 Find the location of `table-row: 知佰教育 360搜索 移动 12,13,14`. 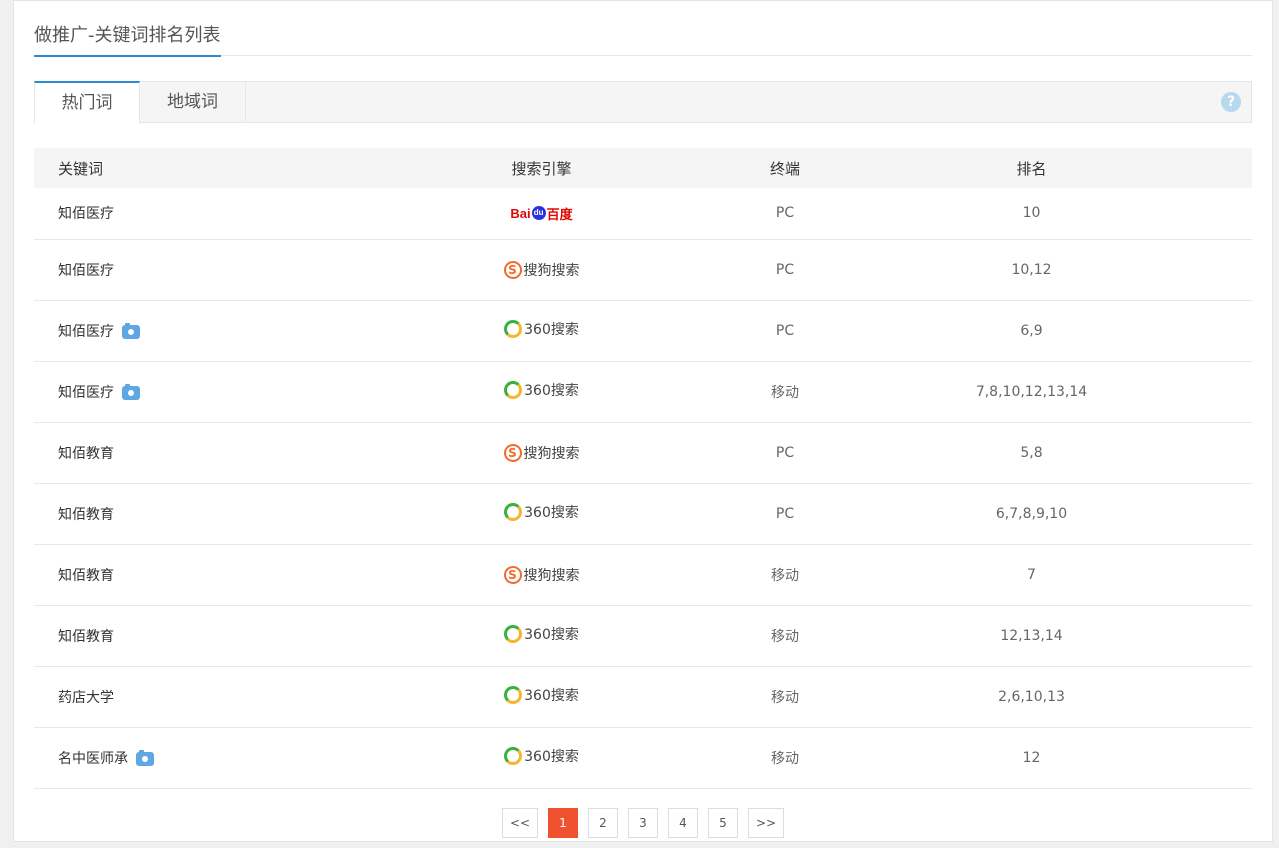

table-row: 知佰教育 360搜索 移动 12,13,14 is located at coordinates (643, 636).